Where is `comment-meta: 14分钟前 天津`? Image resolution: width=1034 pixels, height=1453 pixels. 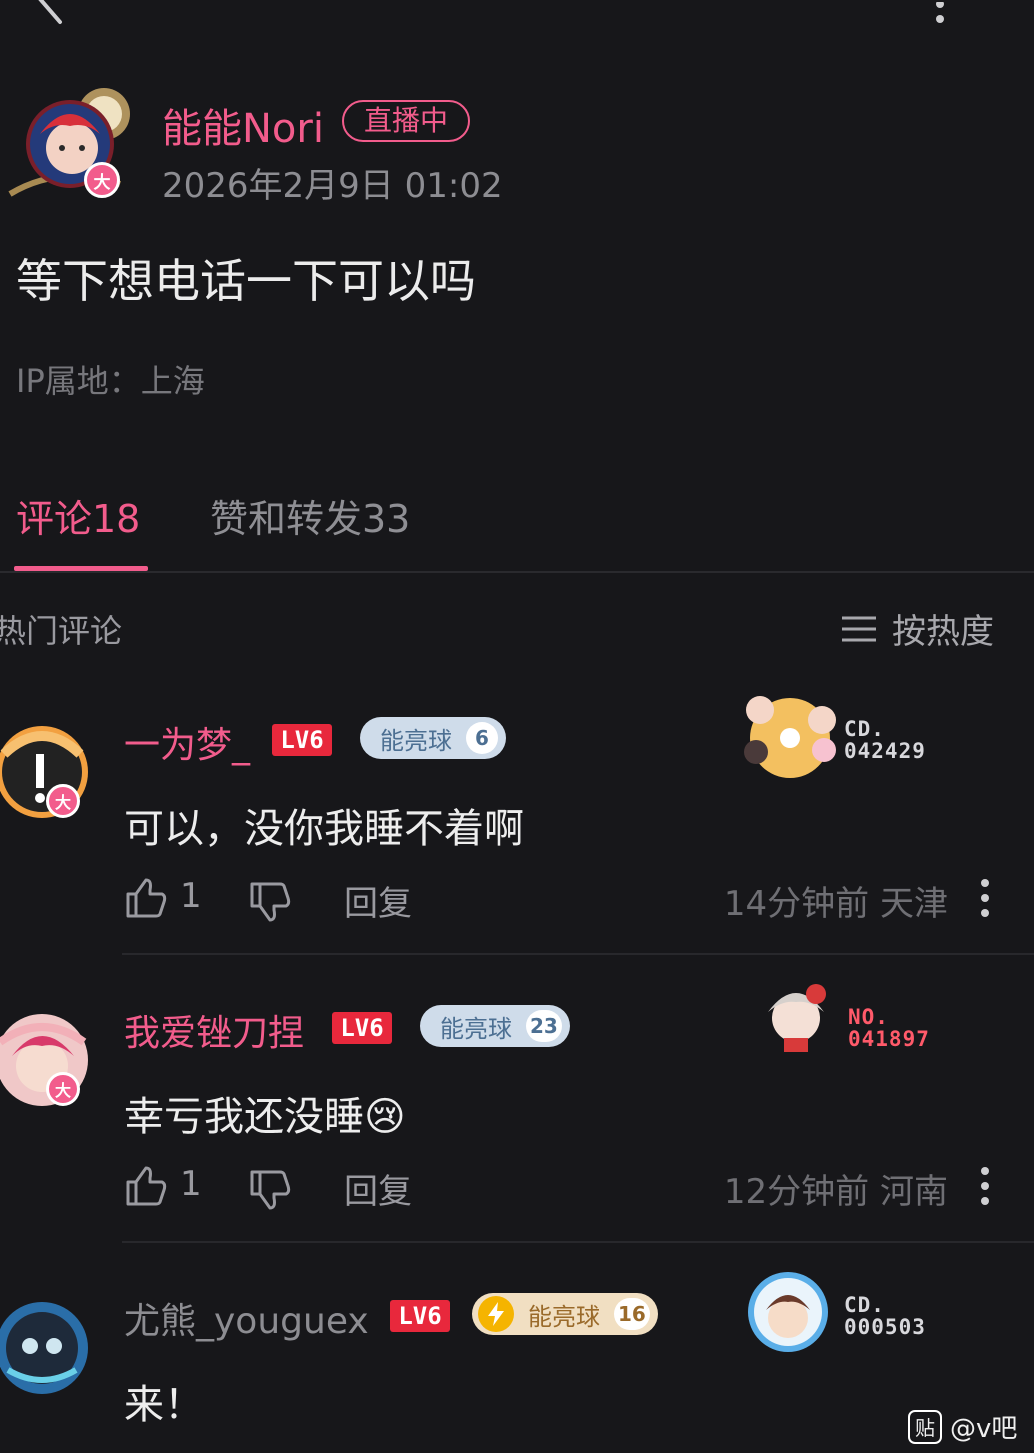 comment-meta: 14分钟前 天津 is located at coordinates (835, 904).